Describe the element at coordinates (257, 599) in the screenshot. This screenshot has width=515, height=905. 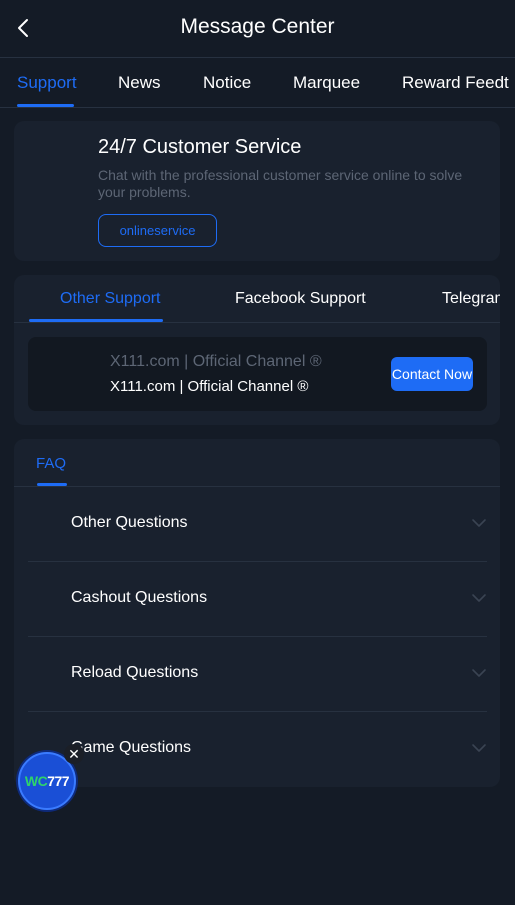
I see `faq-item-cashout-questions: Cashout Questions` at that location.